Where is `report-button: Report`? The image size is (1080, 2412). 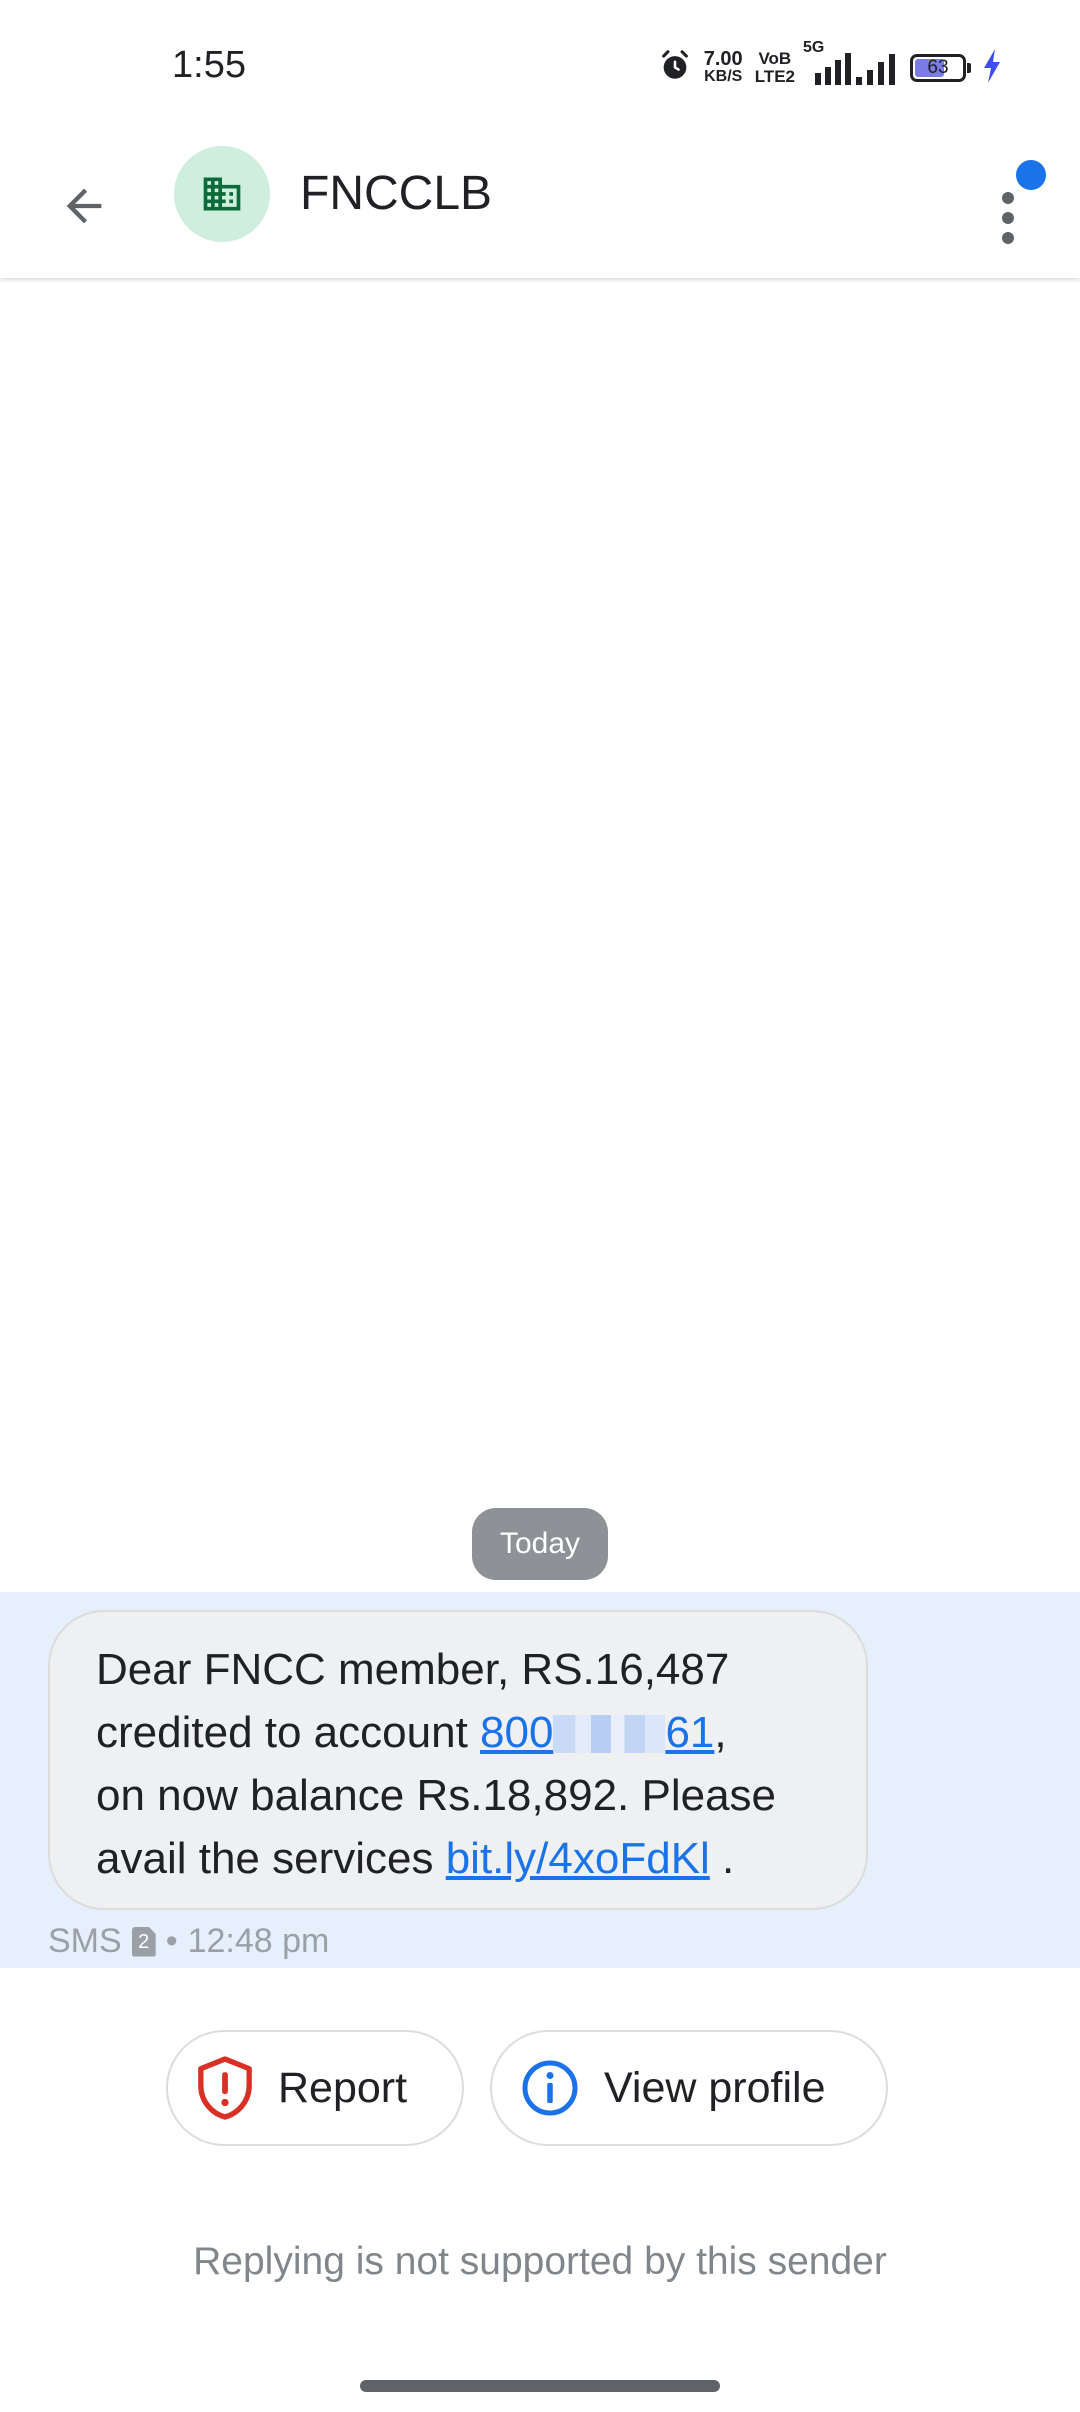 report-button: Report is located at coordinates (315, 2088).